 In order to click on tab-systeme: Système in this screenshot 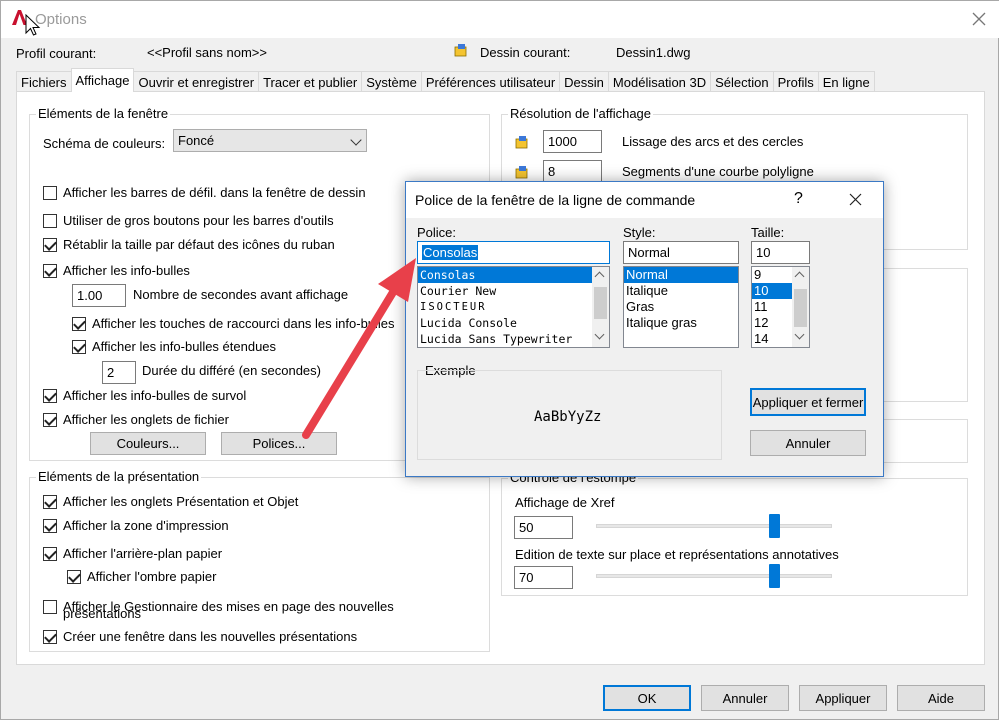, I will do `click(391, 81)`.